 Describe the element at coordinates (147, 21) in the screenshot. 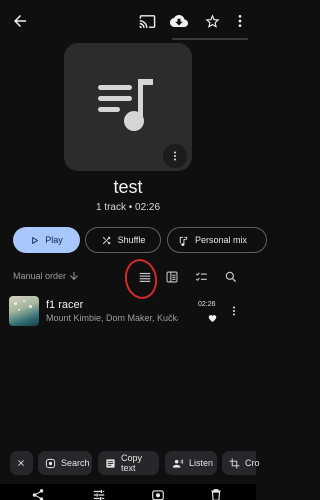

I see `cast-icon` at that location.